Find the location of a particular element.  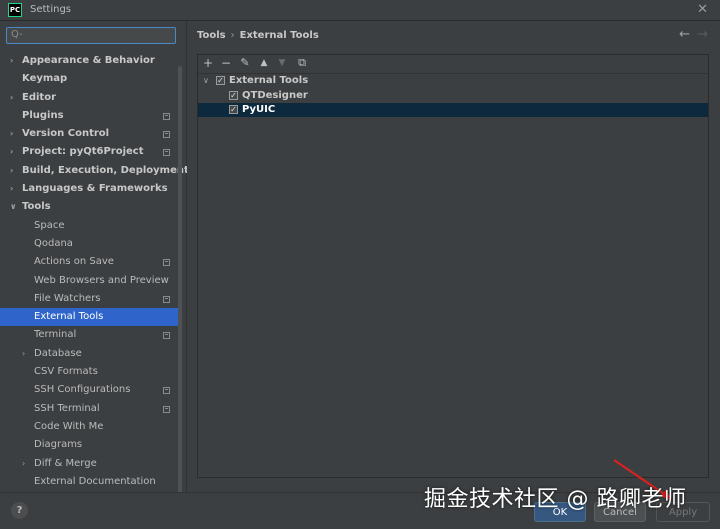

sidebar-item-label: Code With Me is located at coordinates (69, 426).